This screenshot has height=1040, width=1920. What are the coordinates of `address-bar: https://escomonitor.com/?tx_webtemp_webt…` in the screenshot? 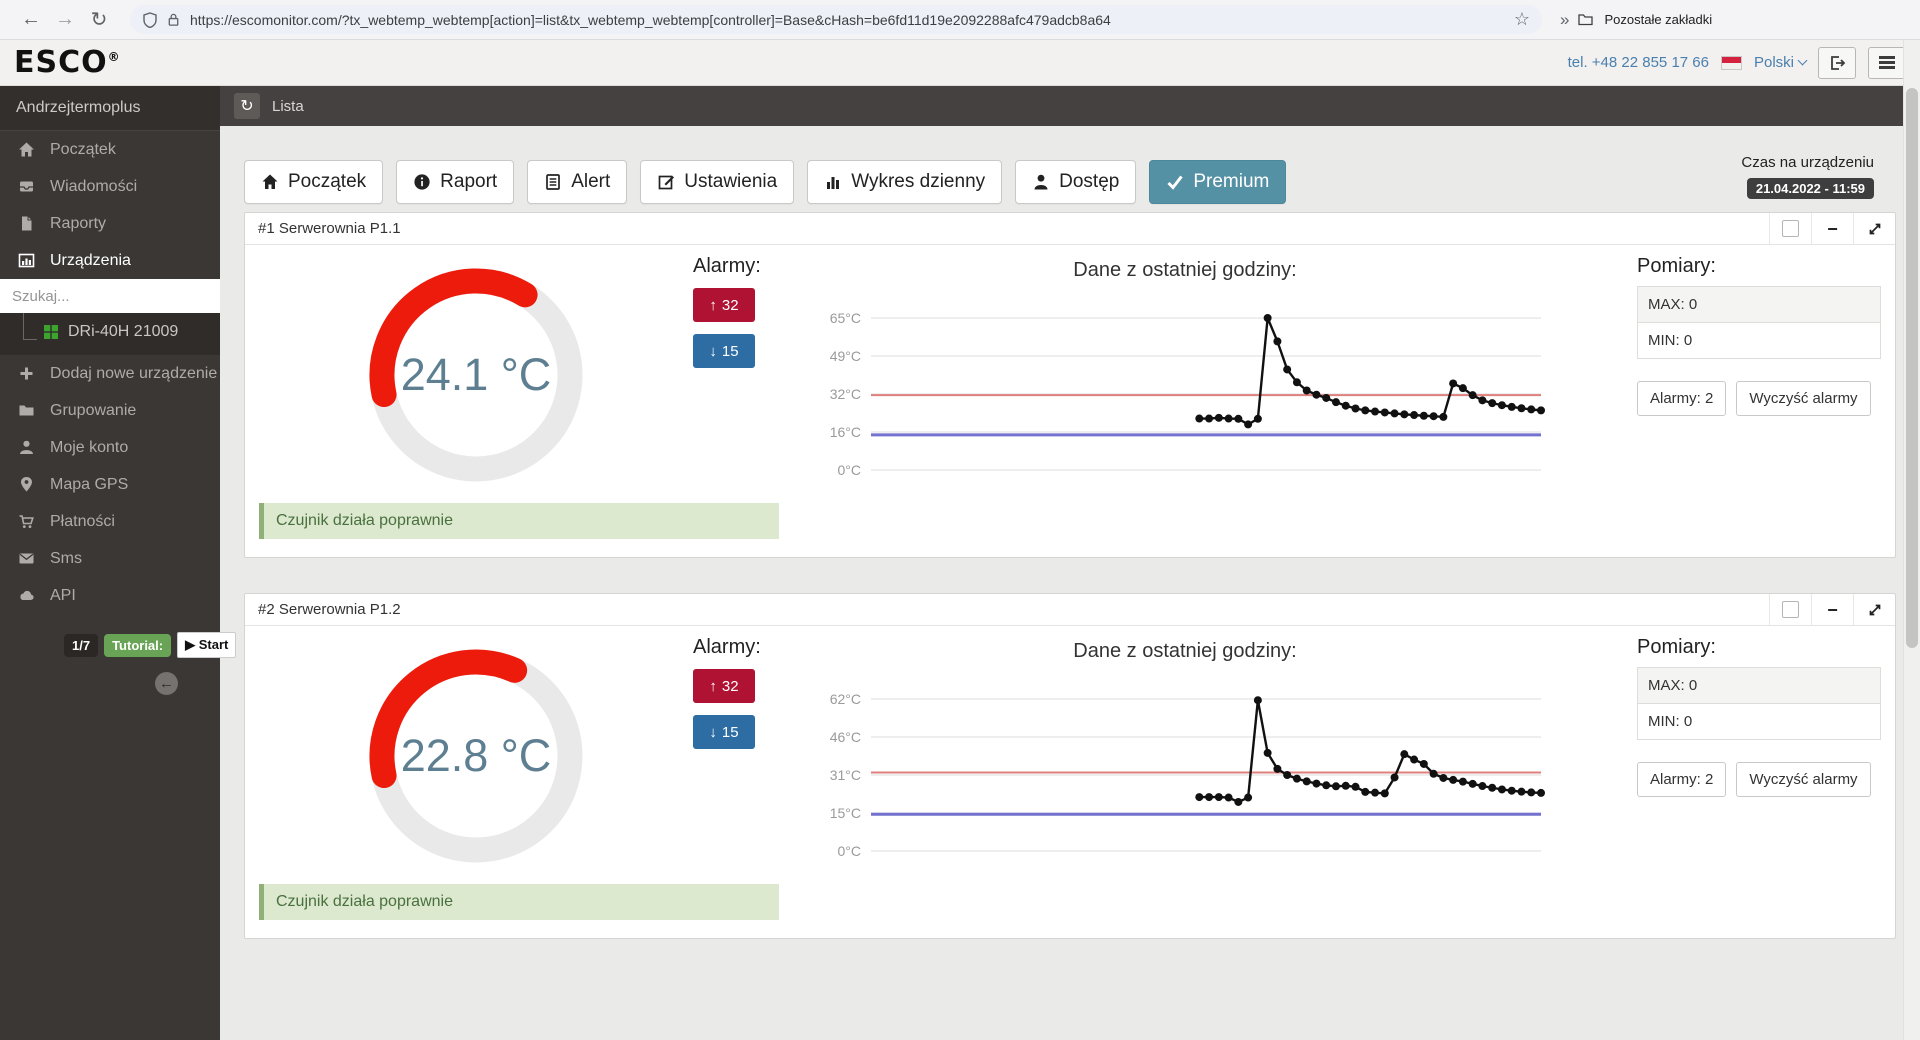 It's located at (836, 19).